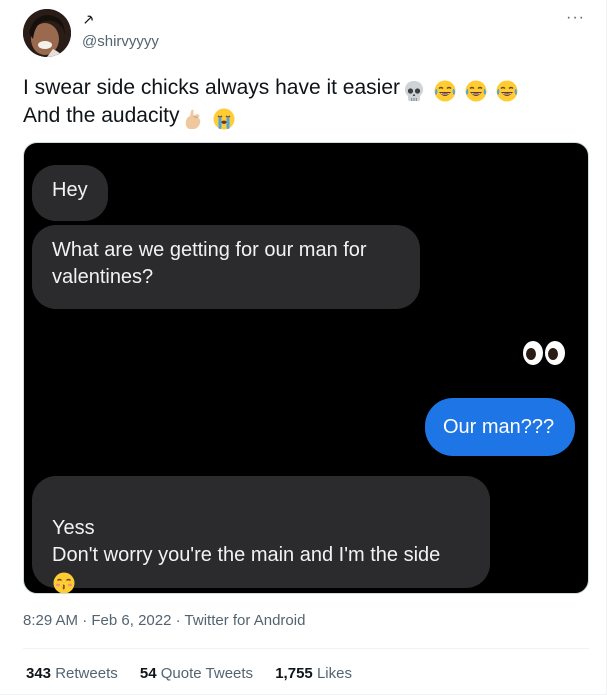  I want to click on retweets-label: Retweets, so click(86, 673).